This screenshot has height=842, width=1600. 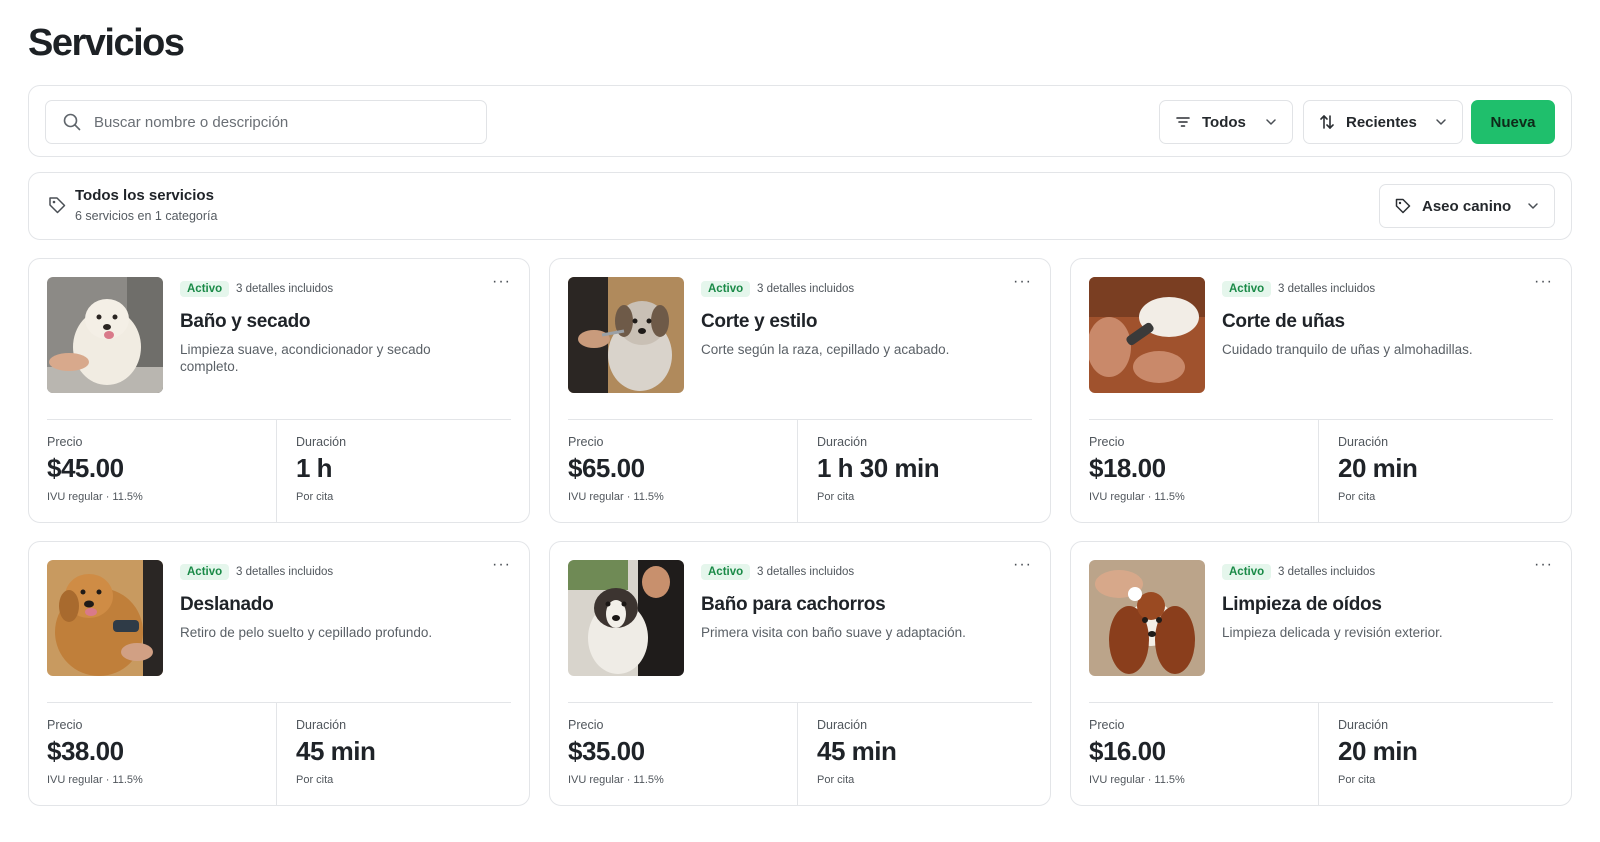 What do you see at coordinates (314, 468) in the screenshot?
I see `duration-value: 1 h` at bounding box center [314, 468].